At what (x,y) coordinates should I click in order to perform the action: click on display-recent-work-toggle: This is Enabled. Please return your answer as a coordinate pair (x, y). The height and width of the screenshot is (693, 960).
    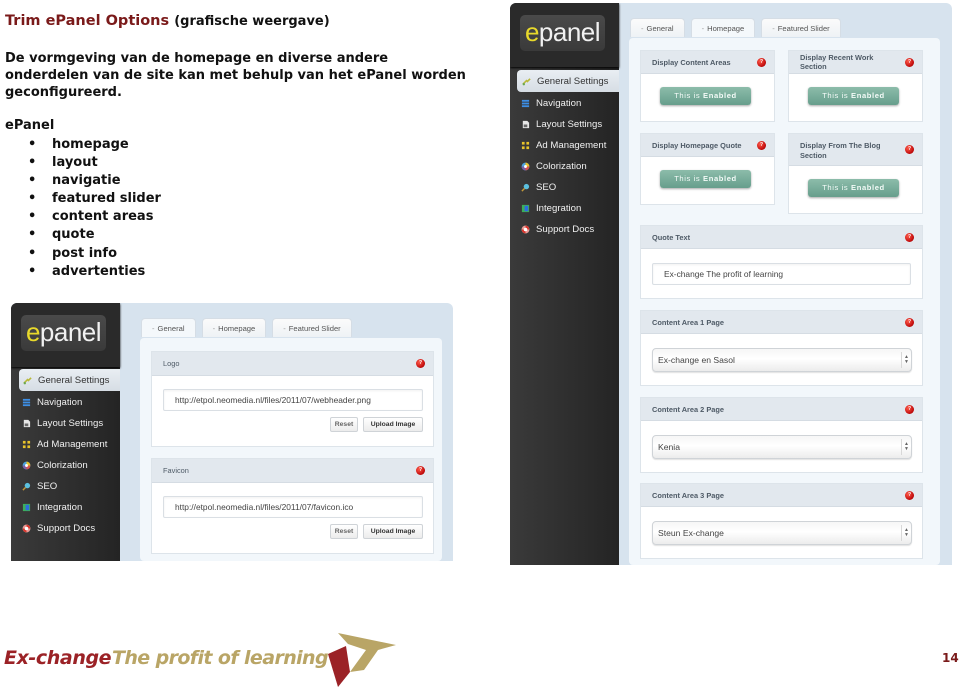
    Looking at the image, I should click on (853, 96).